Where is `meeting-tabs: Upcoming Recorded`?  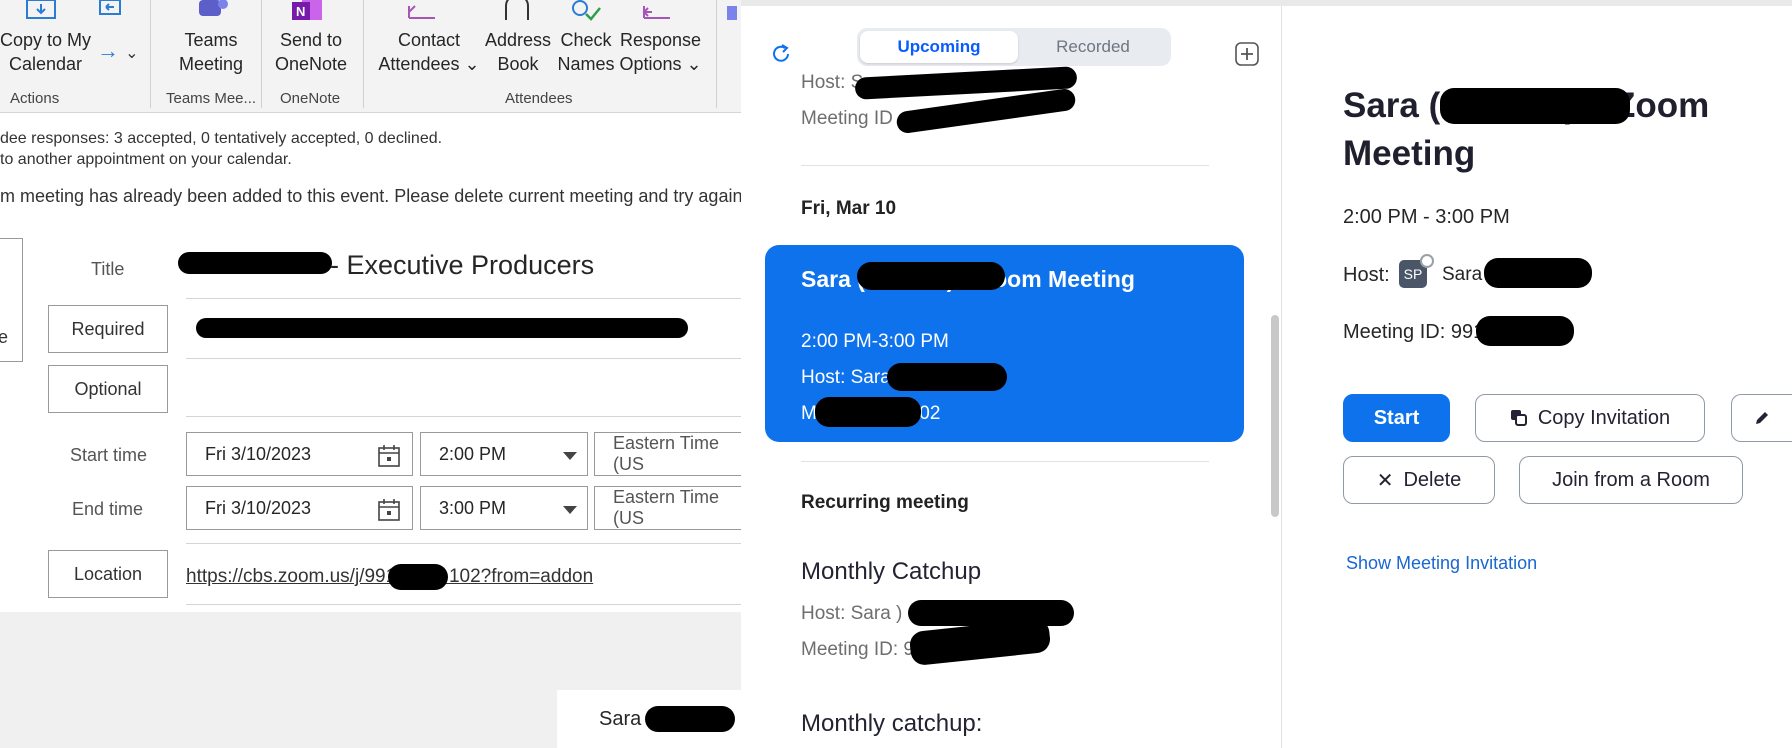 meeting-tabs: Upcoming Recorded is located at coordinates (1014, 47).